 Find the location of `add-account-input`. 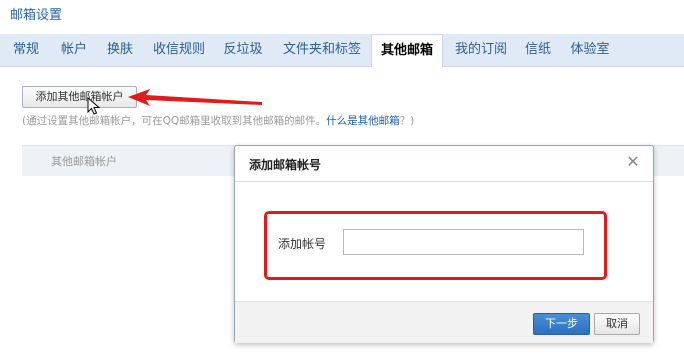

add-account-input is located at coordinates (463, 242).